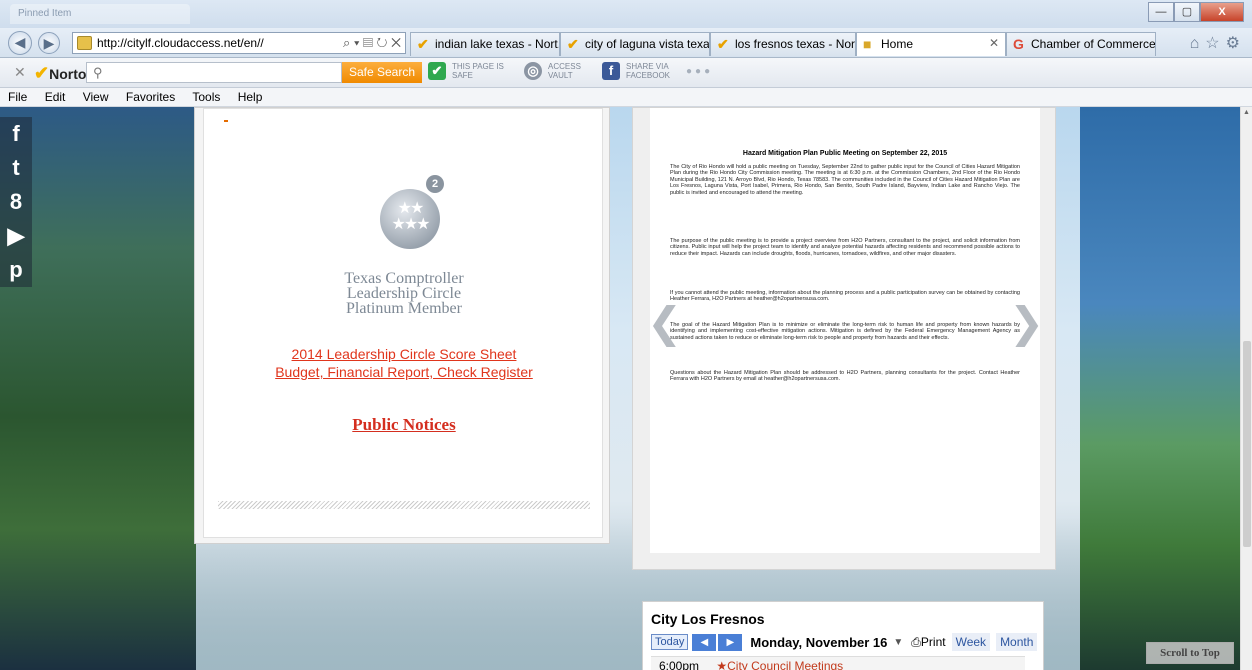  Describe the element at coordinates (933, 641) in the screenshot. I see `print-label: Print` at that location.